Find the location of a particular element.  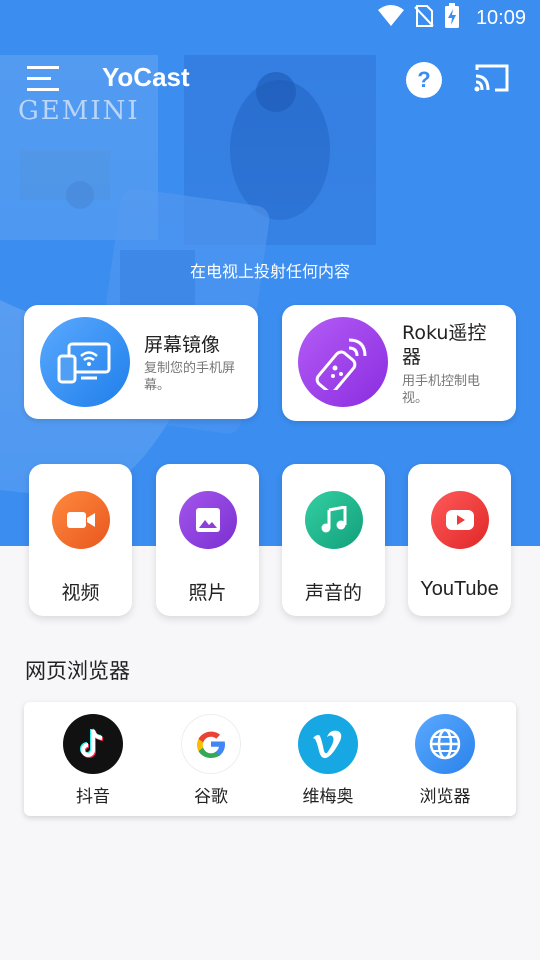

remote-control-icon is located at coordinates (343, 362).